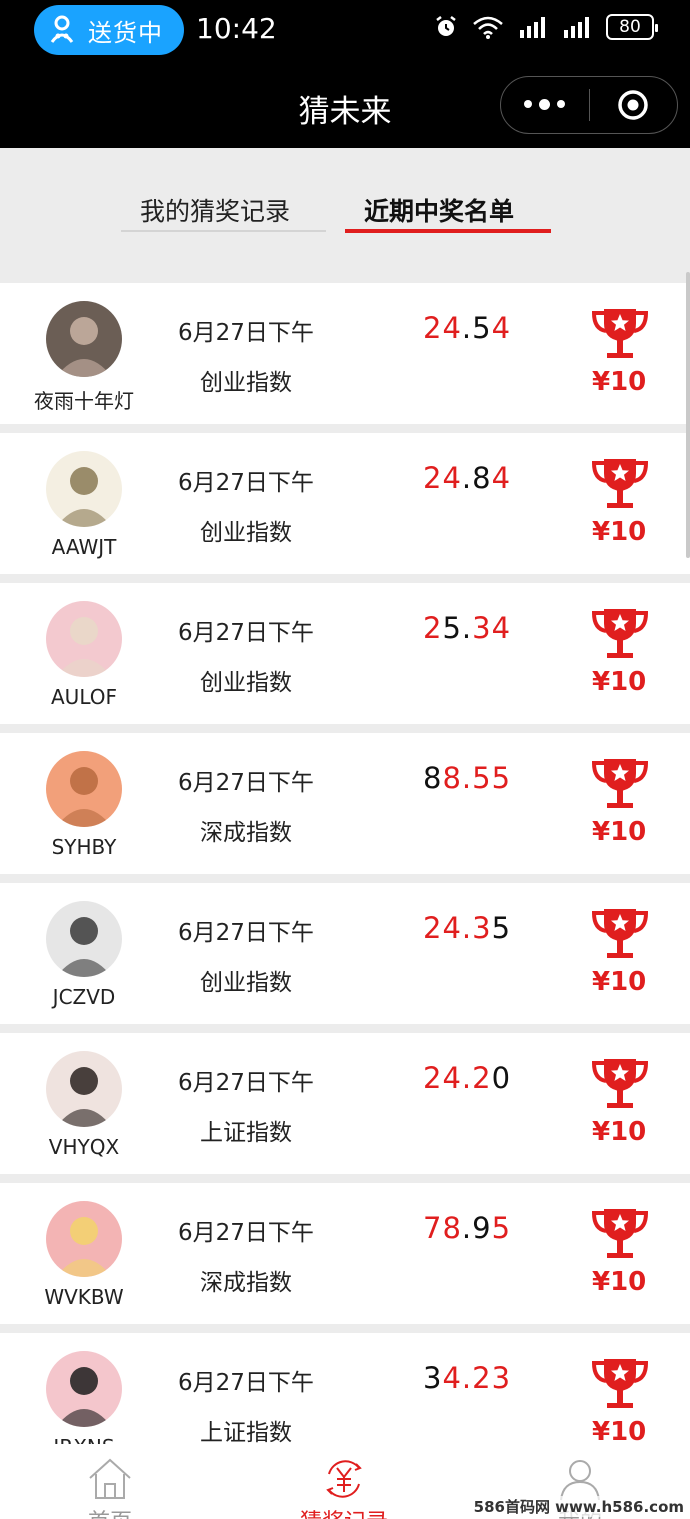  What do you see at coordinates (345, 653) in the screenshot?
I see `winner-row: AULOF 6月27日下午 创业指数 25.34 ¥10` at bounding box center [345, 653].